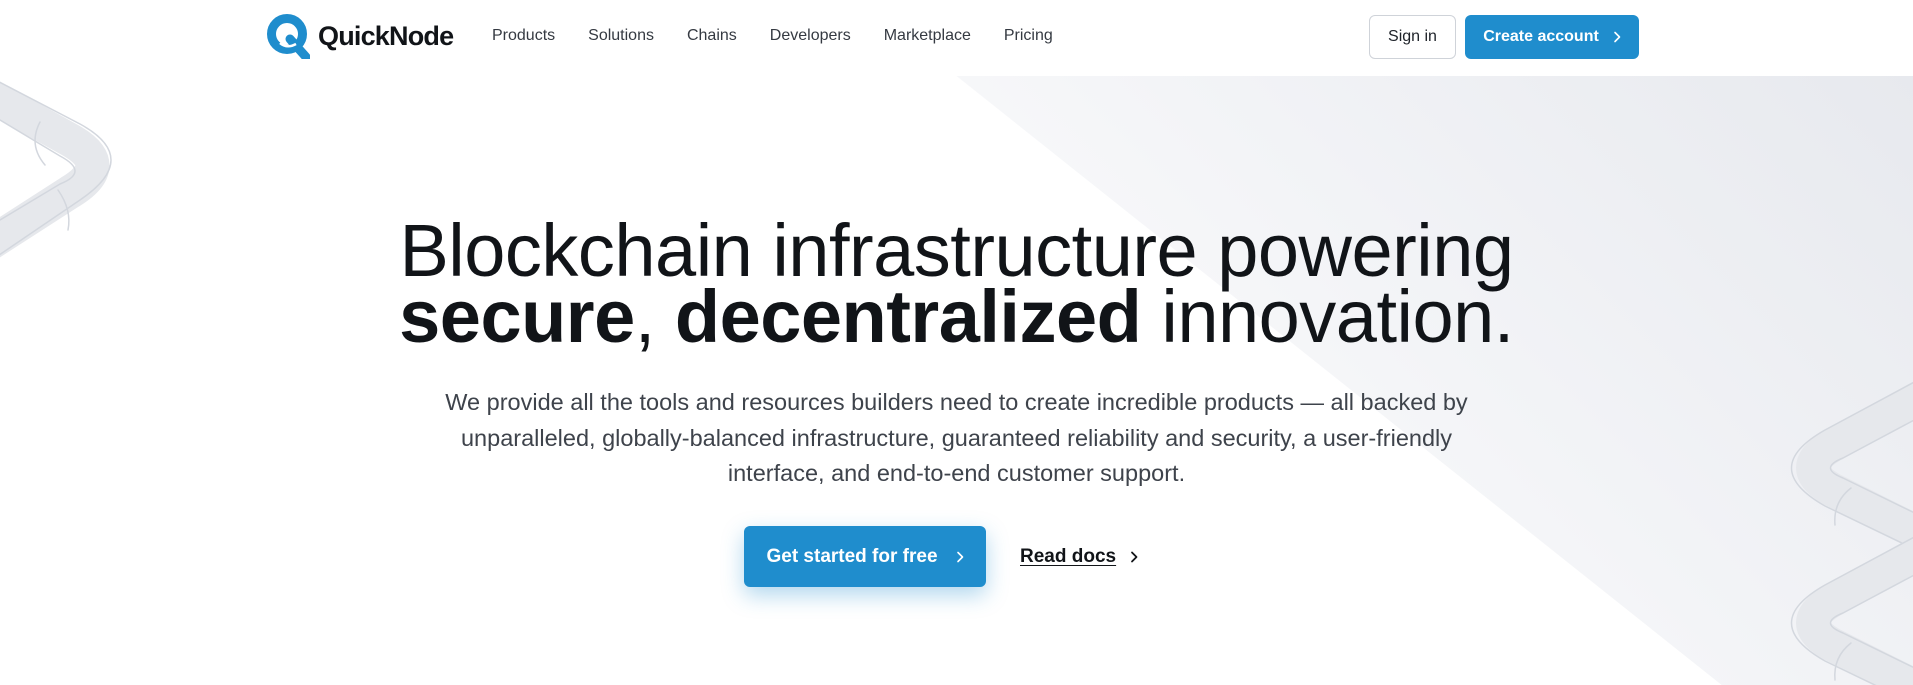 This screenshot has height=685, width=1913. What do you see at coordinates (852, 556) in the screenshot?
I see `get-started-label: Get started for free` at bounding box center [852, 556].